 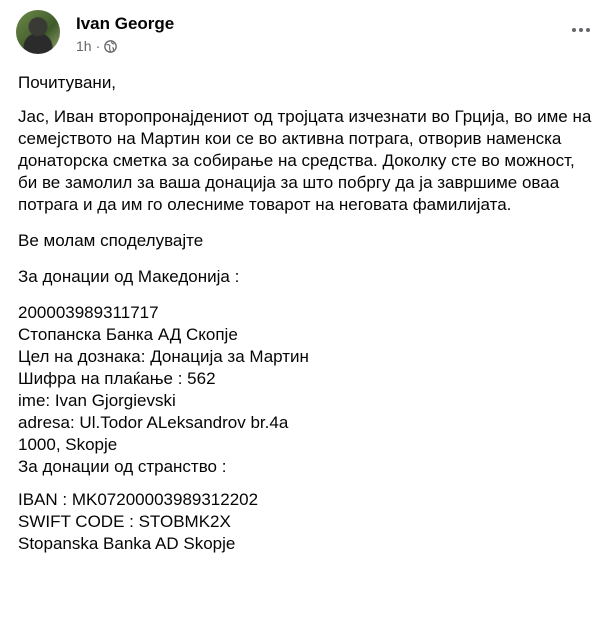 What do you see at coordinates (111, 240) in the screenshot?
I see `share-request: Ве молам споделувајте` at bounding box center [111, 240].